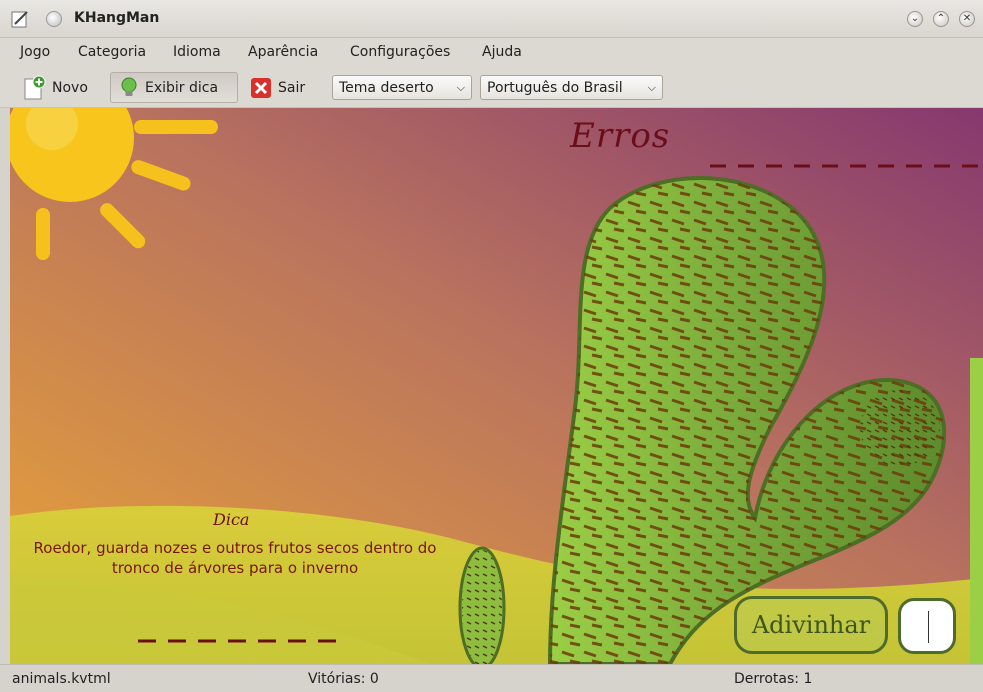 This screenshot has height=692, width=983. What do you see at coordinates (117, 18) in the screenshot?
I see `window-title: KHangMan` at bounding box center [117, 18].